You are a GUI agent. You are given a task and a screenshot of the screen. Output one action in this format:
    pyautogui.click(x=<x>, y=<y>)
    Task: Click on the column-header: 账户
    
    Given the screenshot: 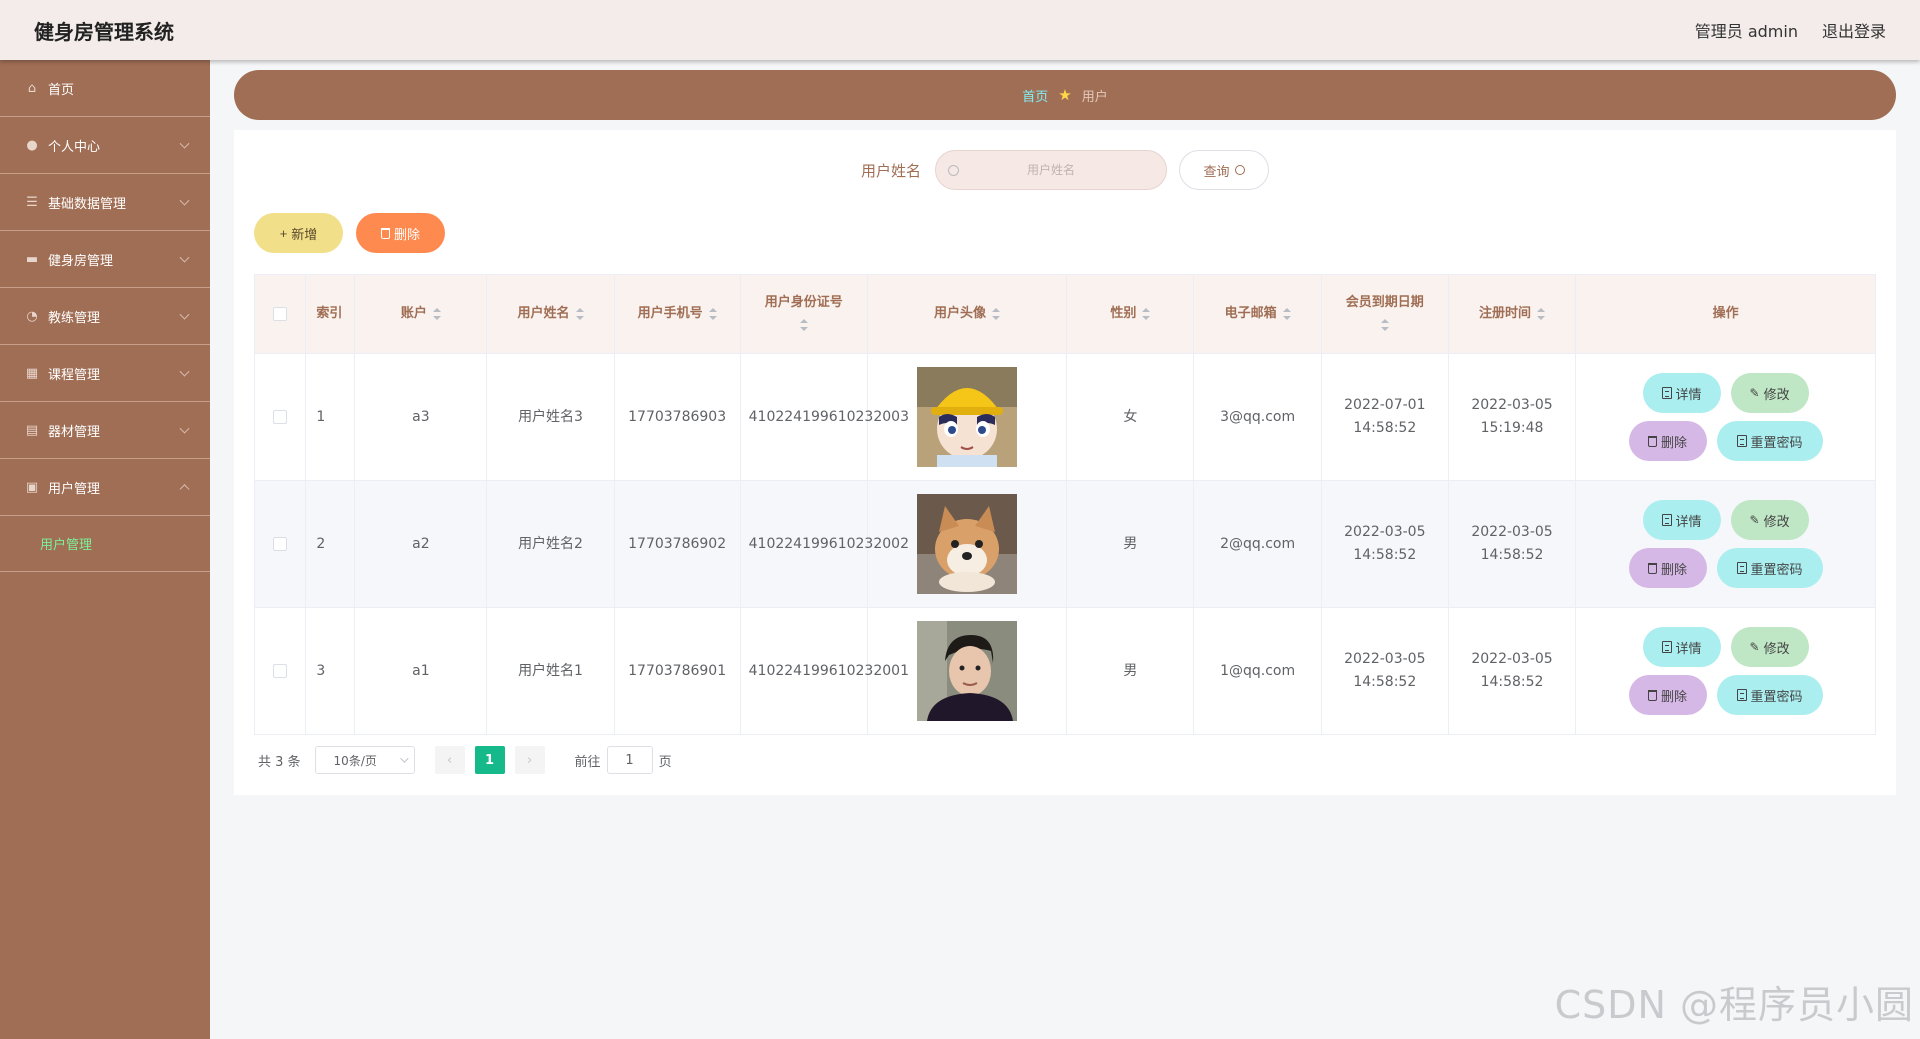 What is the action you would take?
    pyautogui.click(x=421, y=314)
    